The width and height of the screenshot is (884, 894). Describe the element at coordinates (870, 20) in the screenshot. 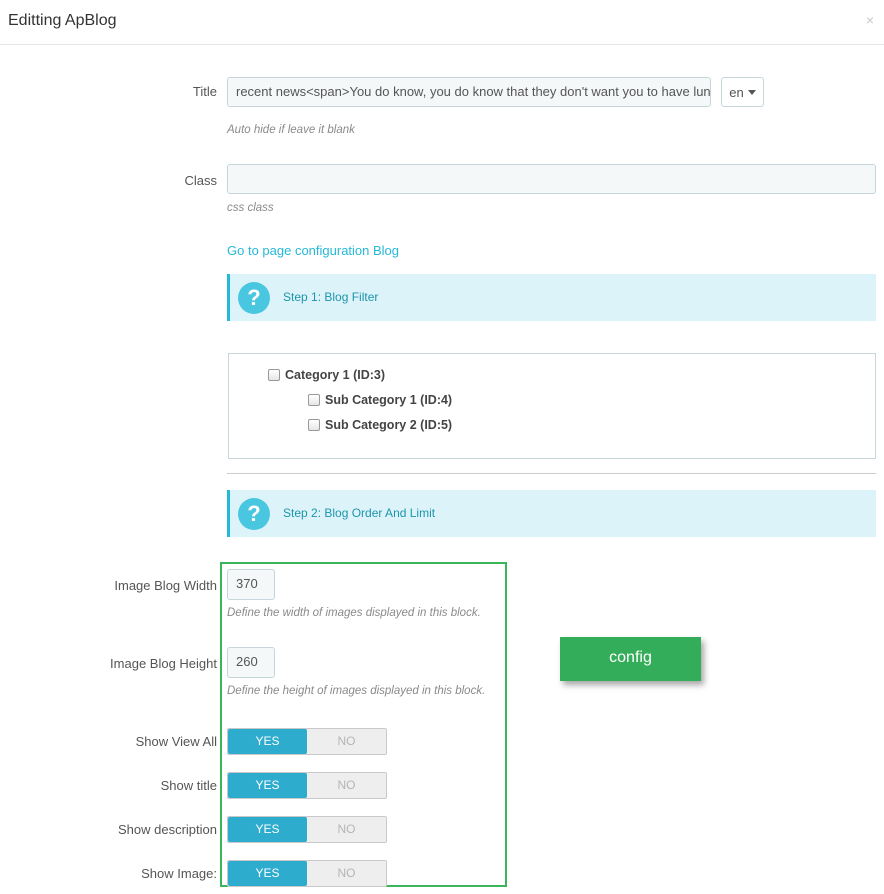

I see `close-icon: ×` at that location.